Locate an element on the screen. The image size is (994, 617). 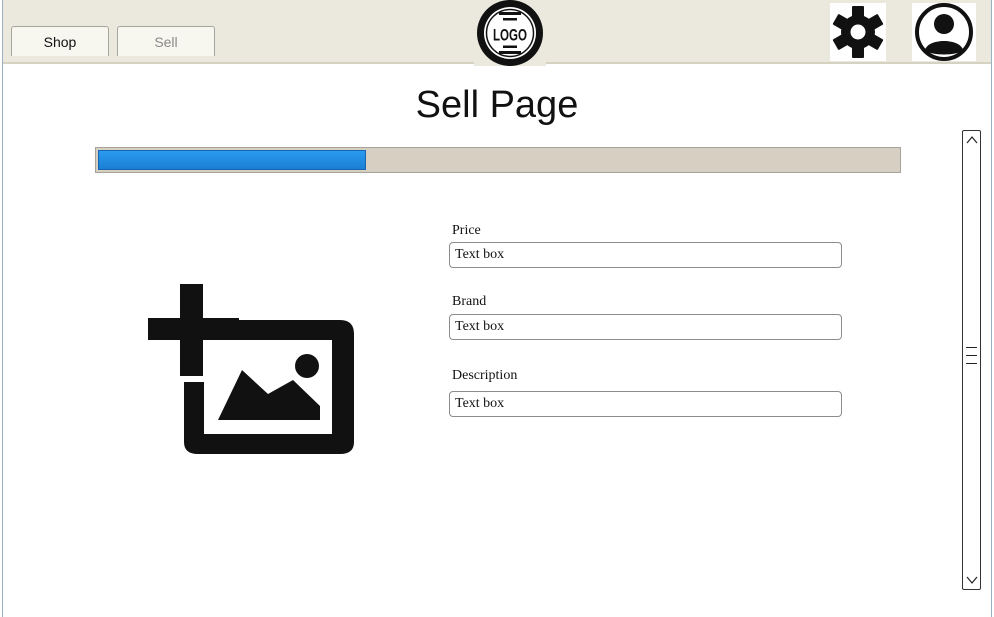
add-image-button is located at coordinates (253, 370).